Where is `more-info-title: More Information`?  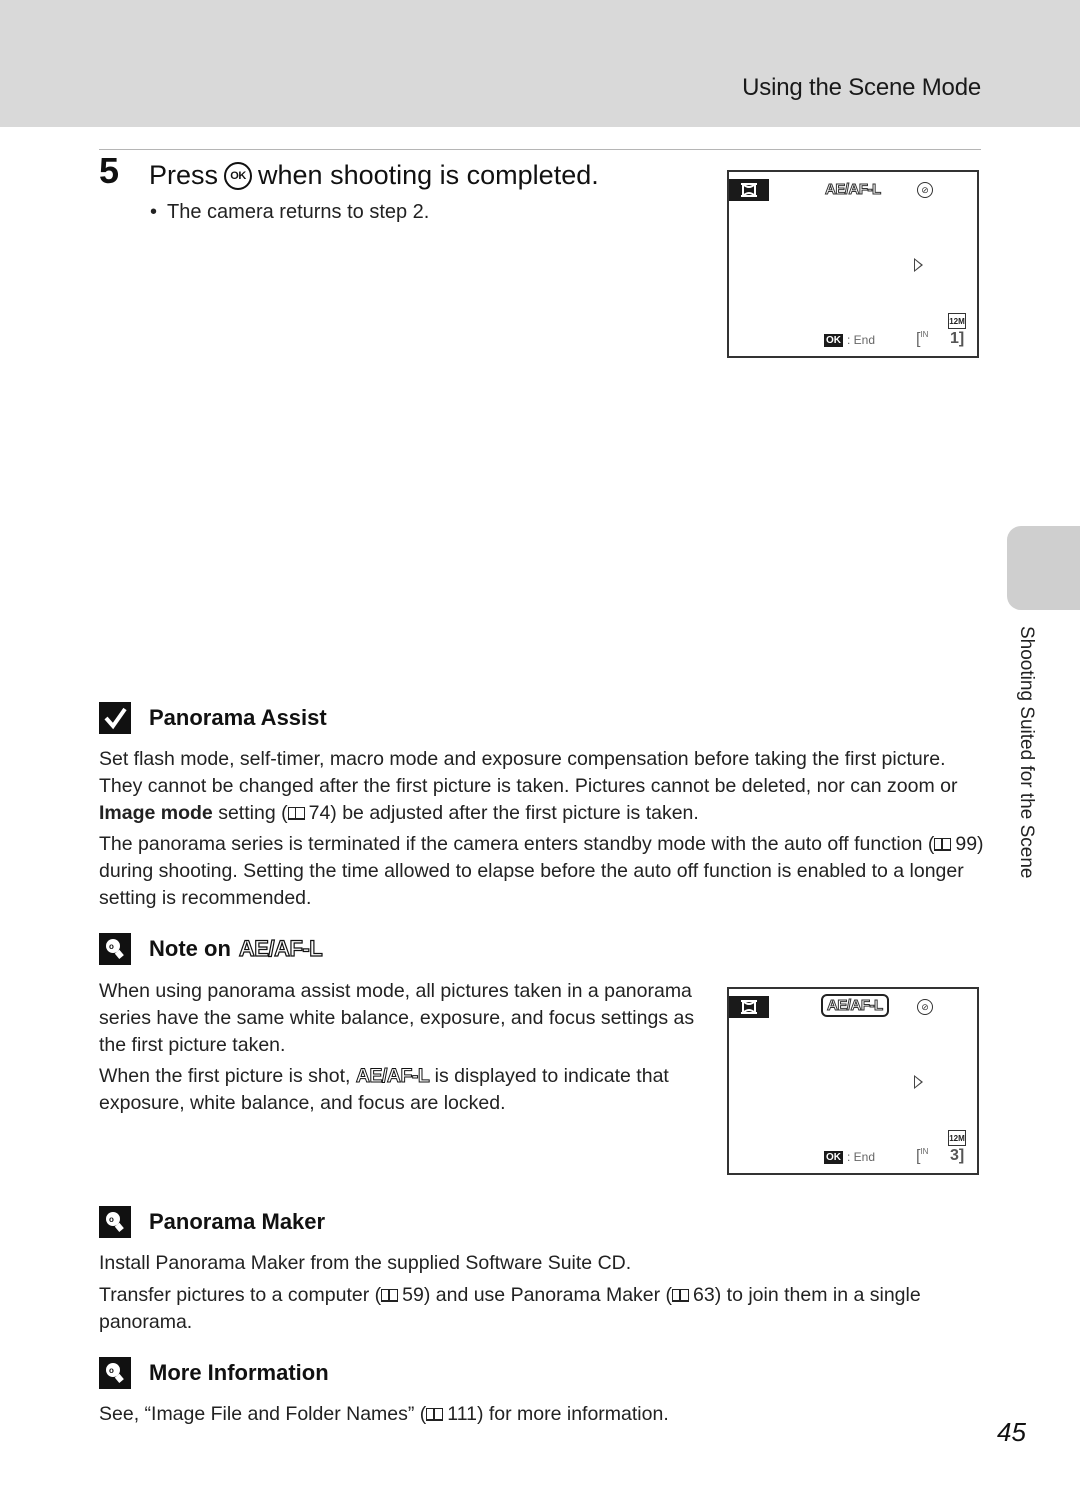
more-info-title: More Information is located at coordinates (239, 1372).